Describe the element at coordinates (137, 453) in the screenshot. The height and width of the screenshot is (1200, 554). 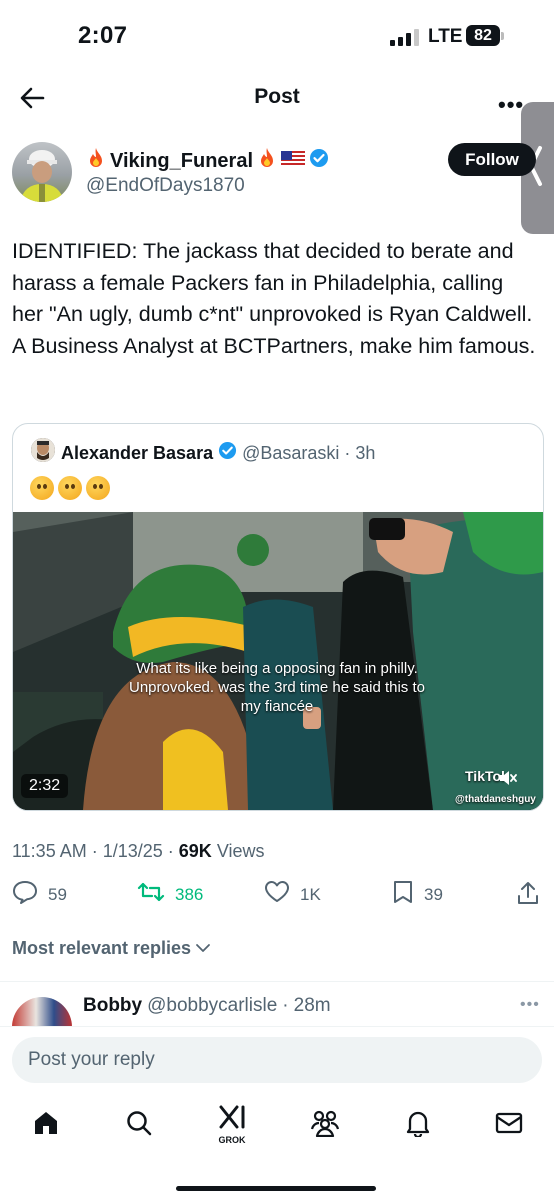
I see `quoted-author-name: Alexander Basara` at that location.